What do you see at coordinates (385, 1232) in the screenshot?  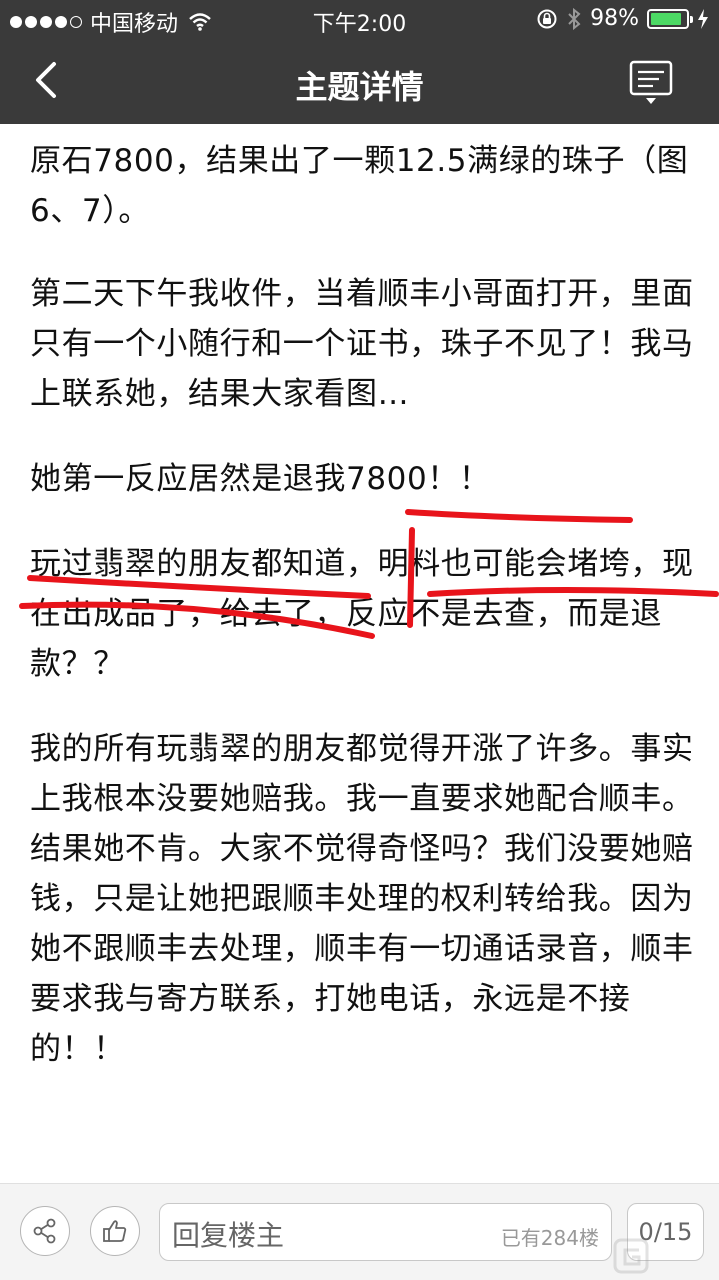 I see `reply-input: 回复楼主 已有284楼` at bounding box center [385, 1232].